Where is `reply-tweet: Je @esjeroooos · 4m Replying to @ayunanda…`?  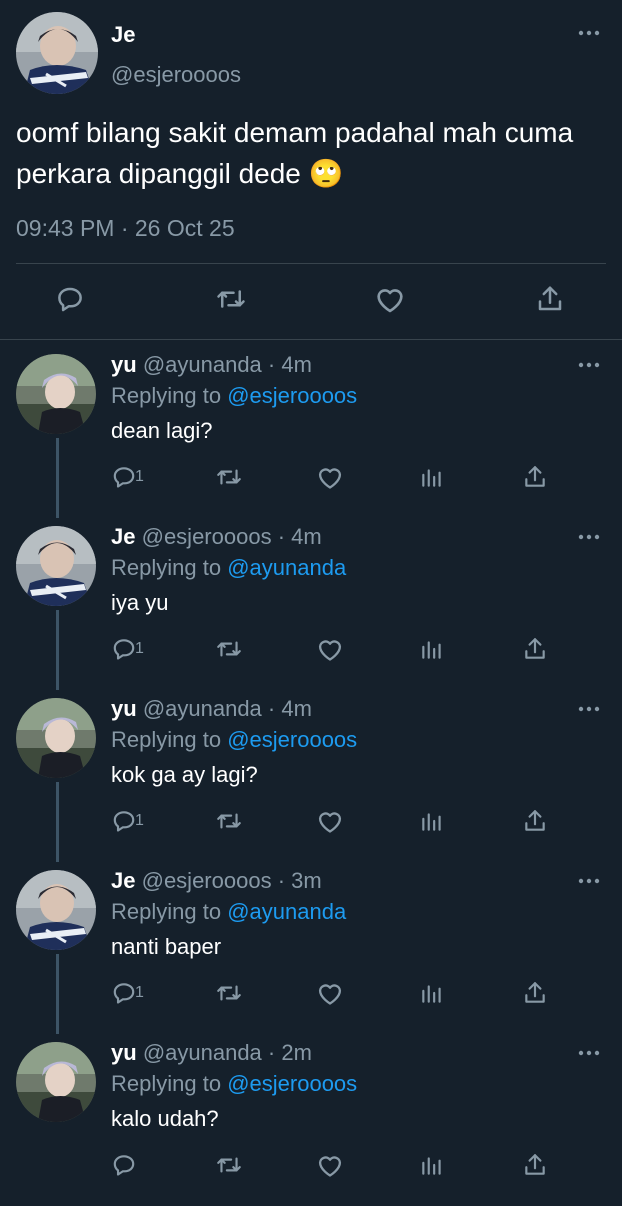 reply-tweet: Je @esjeroooos · 4m Replying to @ayunanda… is located at coordinates (311, 604).